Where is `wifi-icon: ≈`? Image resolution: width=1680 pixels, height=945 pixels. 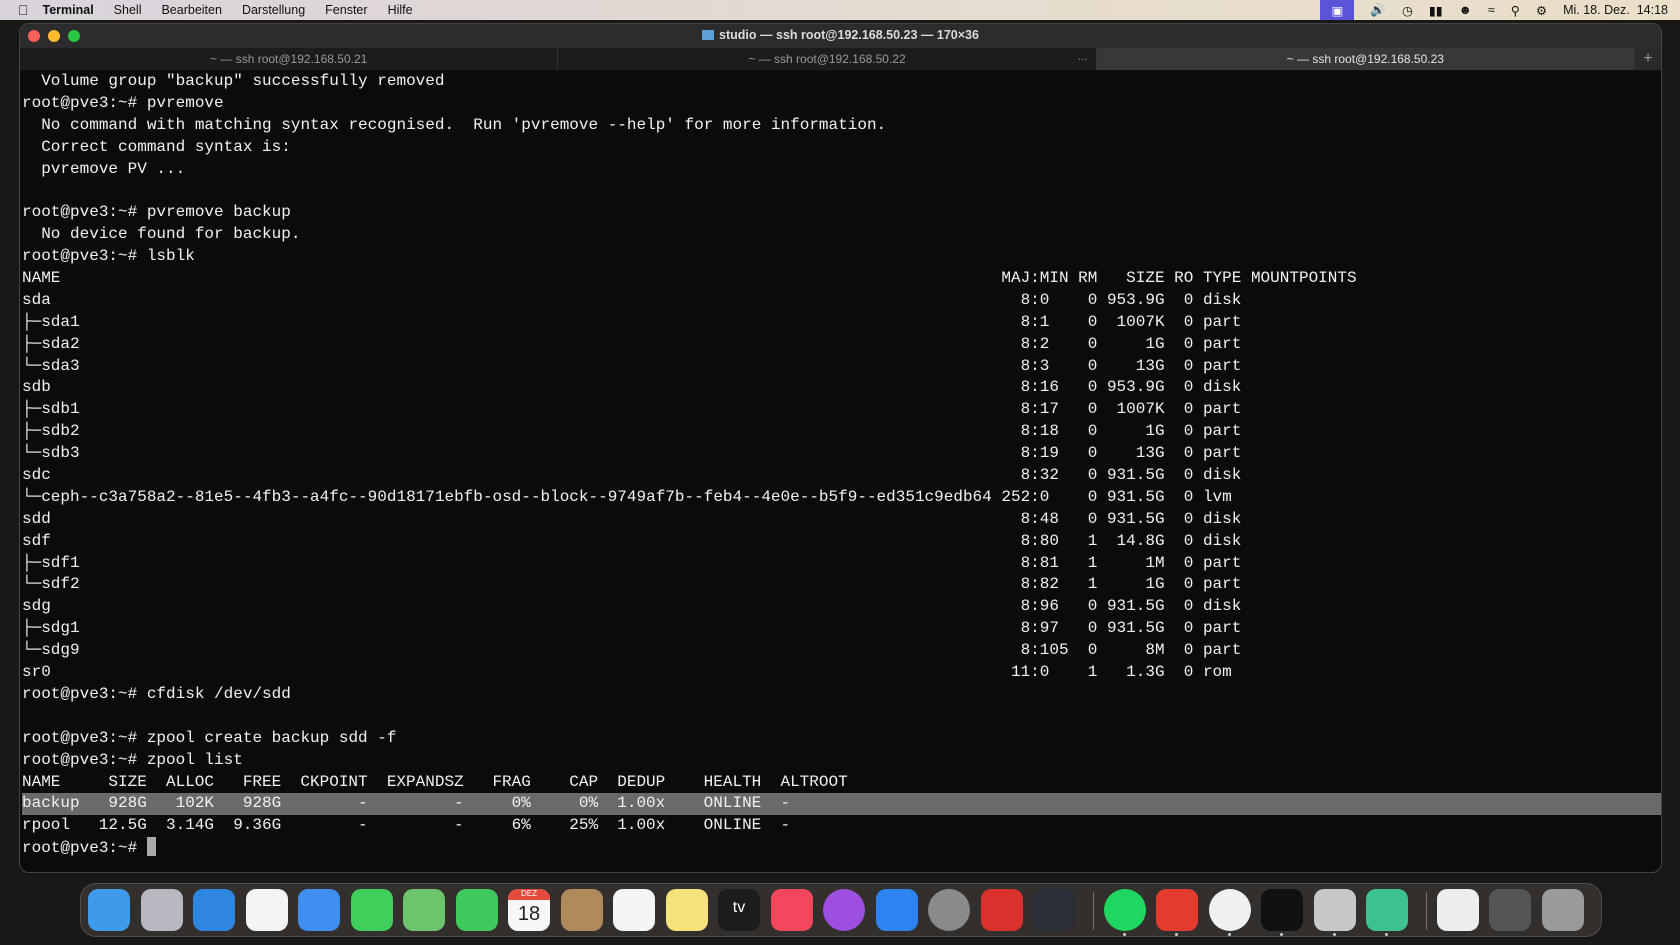 wifi-icon: ≈ is located at coordinates (1491, 10).